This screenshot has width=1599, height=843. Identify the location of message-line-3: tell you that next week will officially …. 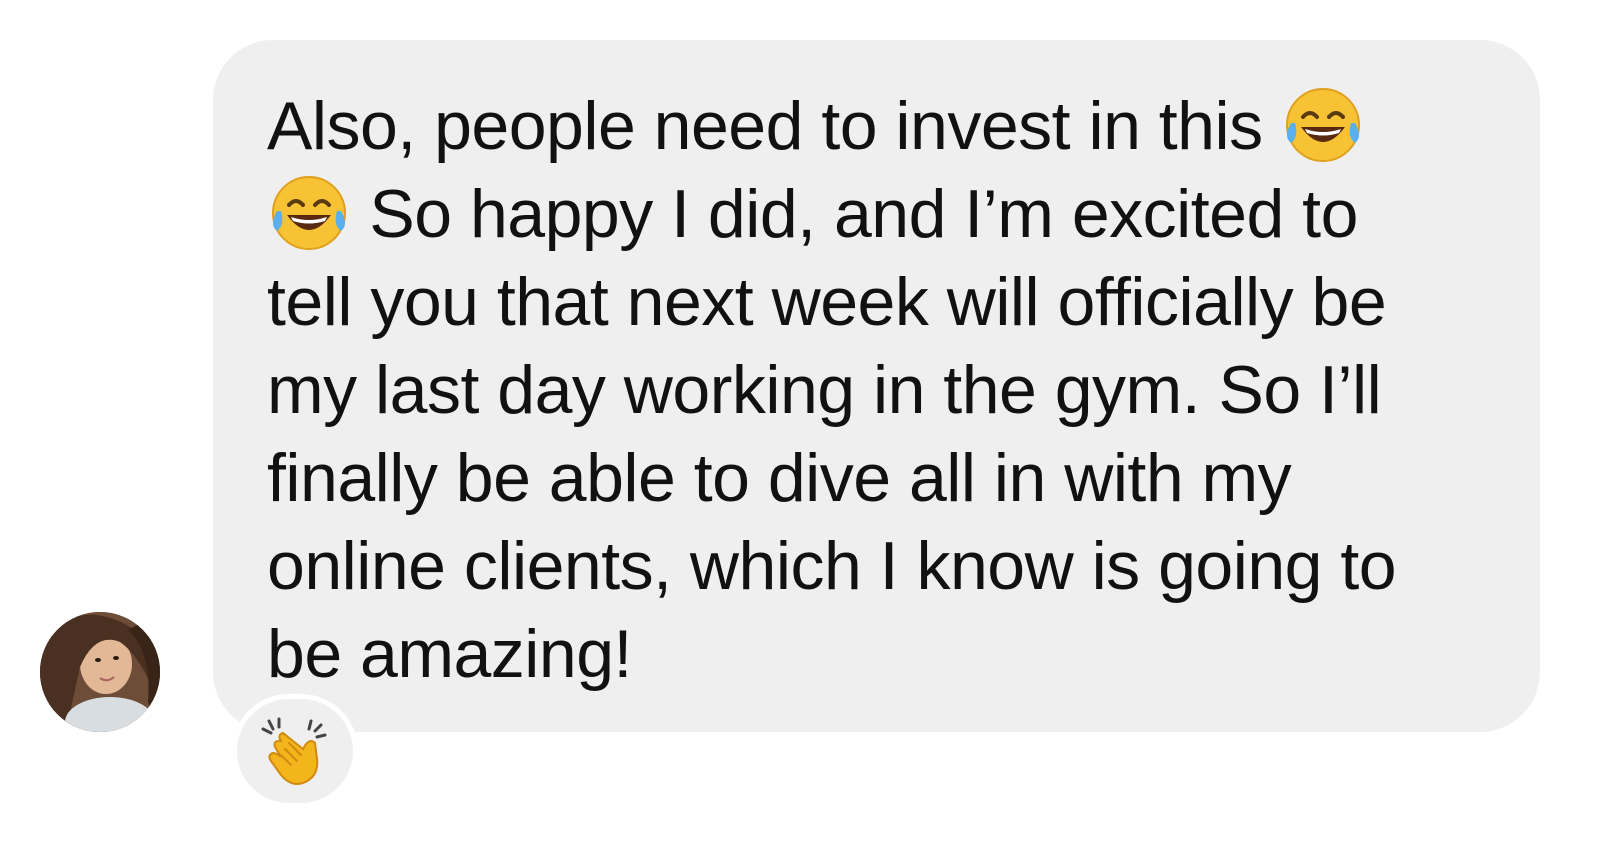
(827, 302).